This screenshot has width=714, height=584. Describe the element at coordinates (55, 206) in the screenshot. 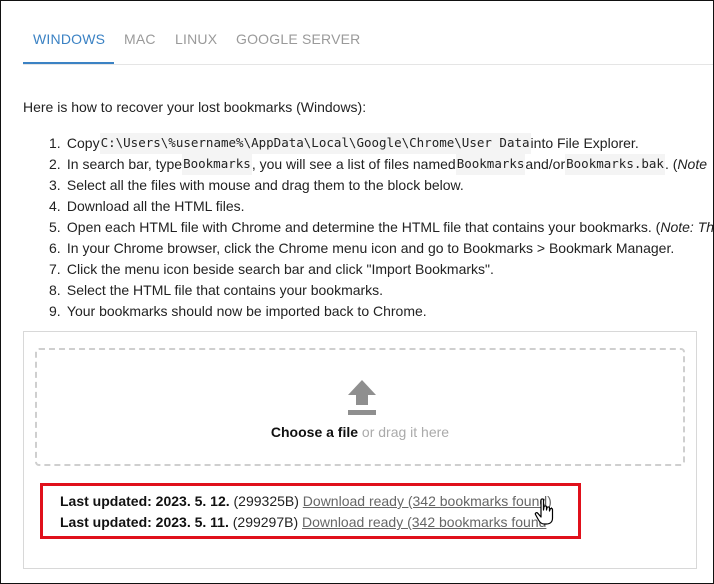

I see `step-number: 4.` at that location.